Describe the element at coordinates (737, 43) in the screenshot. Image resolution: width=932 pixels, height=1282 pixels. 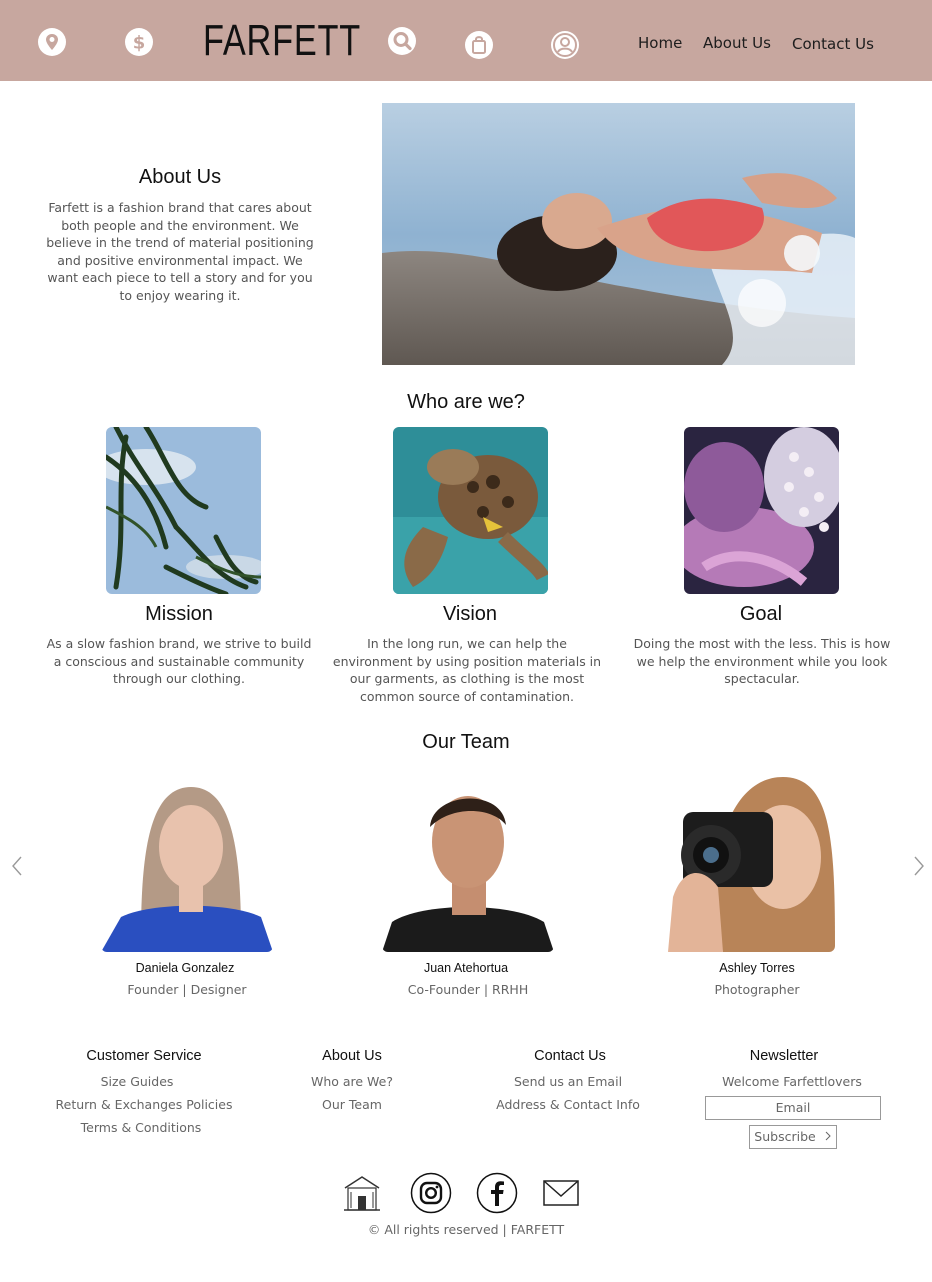
I see `nav-about-us: About Us` at that location.